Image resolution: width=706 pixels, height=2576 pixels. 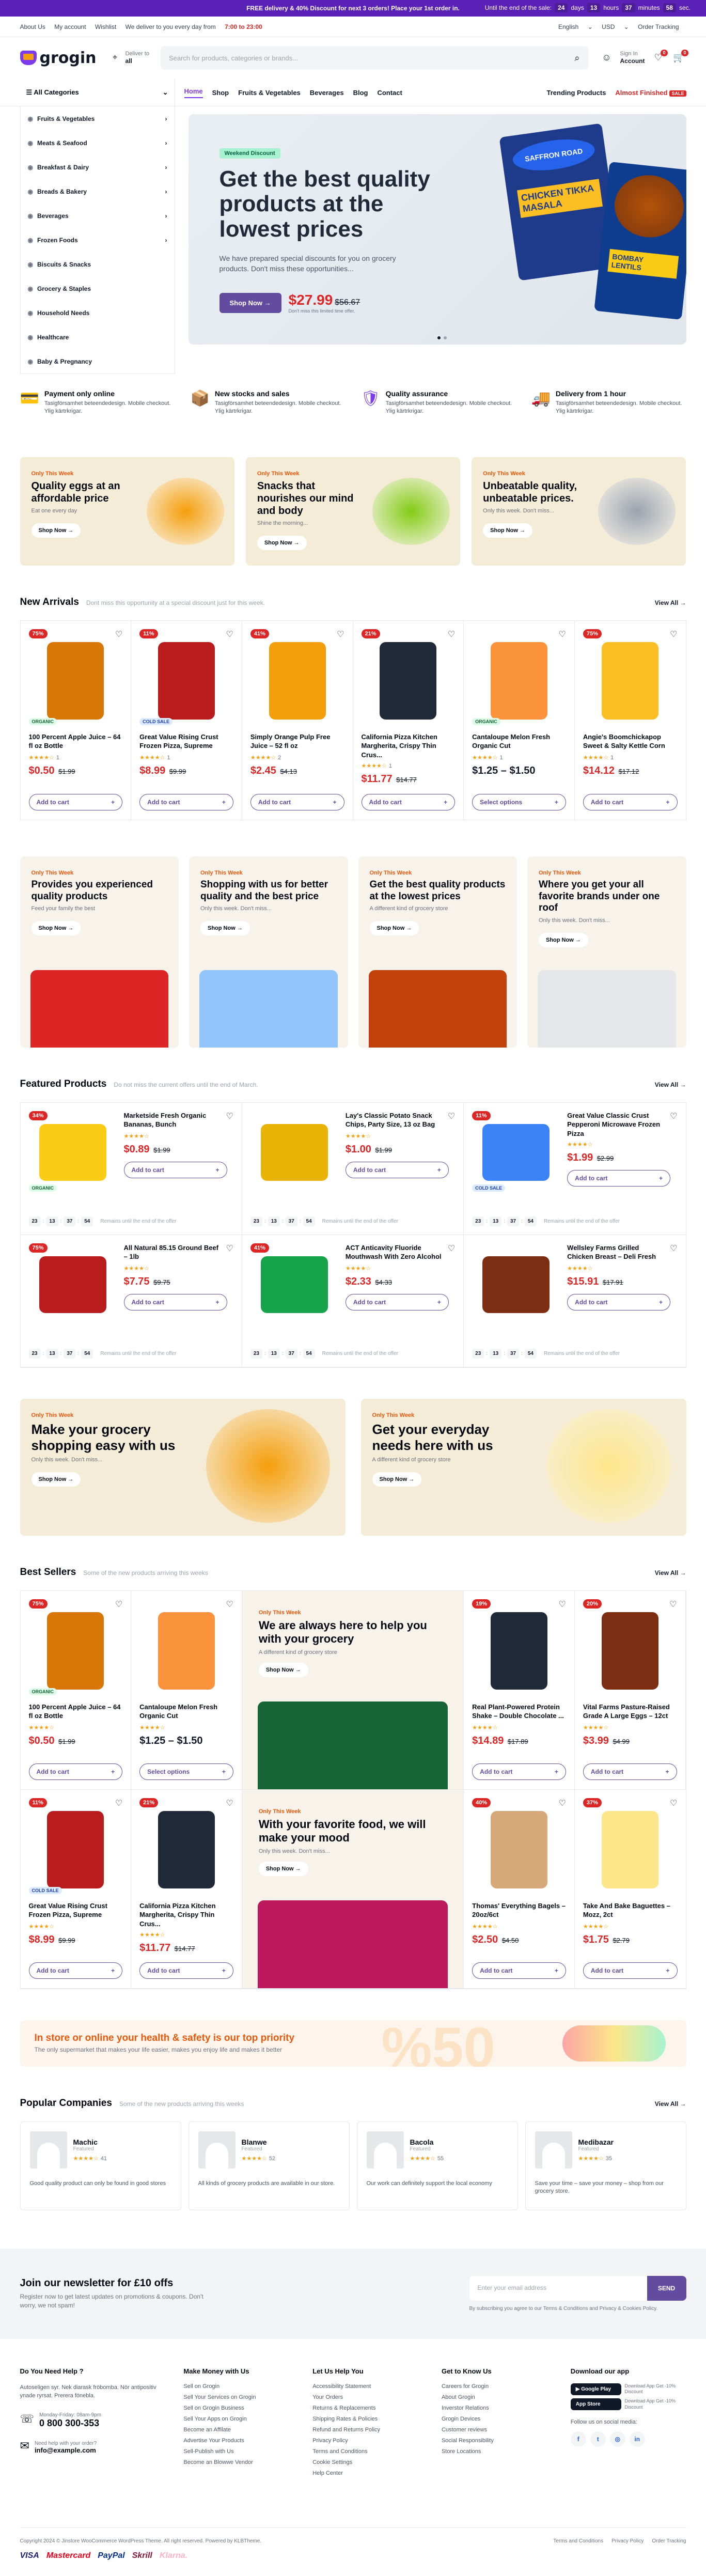 What do you see at coordinates (519, 1911) in the screenshot?
I see `product-name: Thomas' Everything Bagels – 20oz/6ct` at bounding box center [519, 1911].